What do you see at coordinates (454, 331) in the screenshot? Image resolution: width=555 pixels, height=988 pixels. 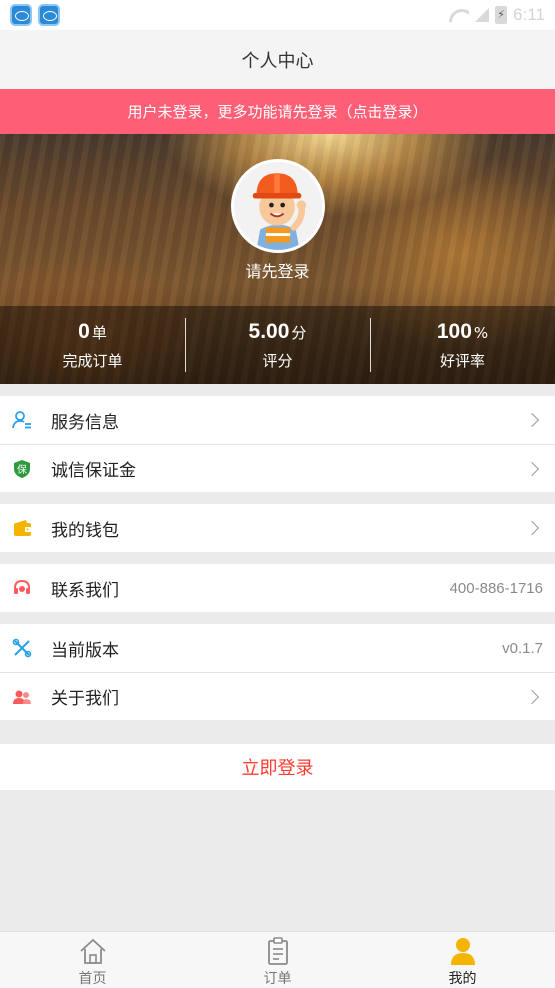 I see `stat-number: 100` at bounding box center [454, 331].